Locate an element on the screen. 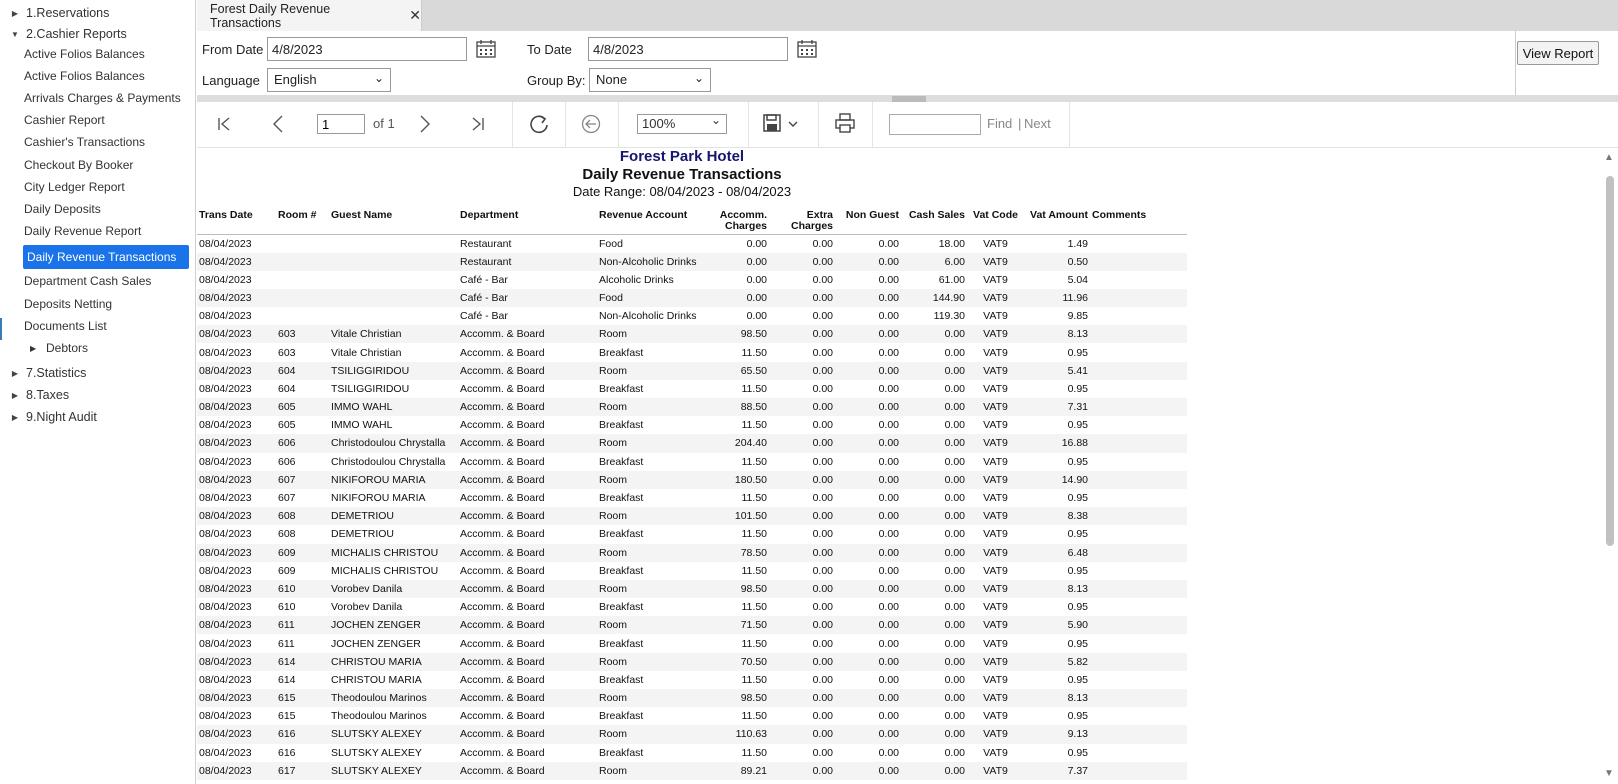 The width and height of the screenshot is (1618, 784). last-page-icon is located at coordinates (477, 124).